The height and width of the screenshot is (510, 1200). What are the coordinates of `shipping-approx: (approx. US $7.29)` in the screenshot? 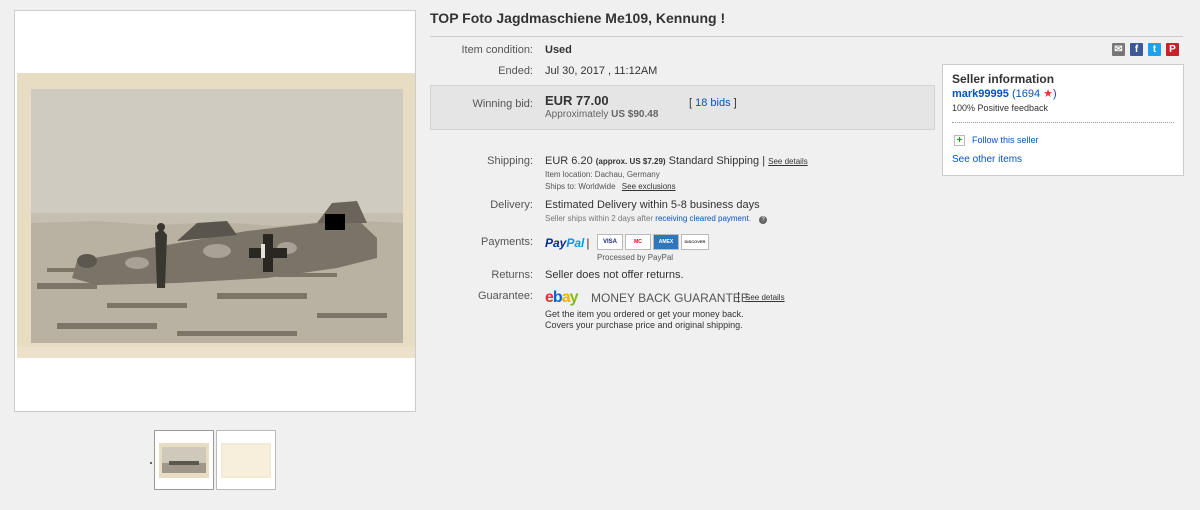 It's located at (630, 161).